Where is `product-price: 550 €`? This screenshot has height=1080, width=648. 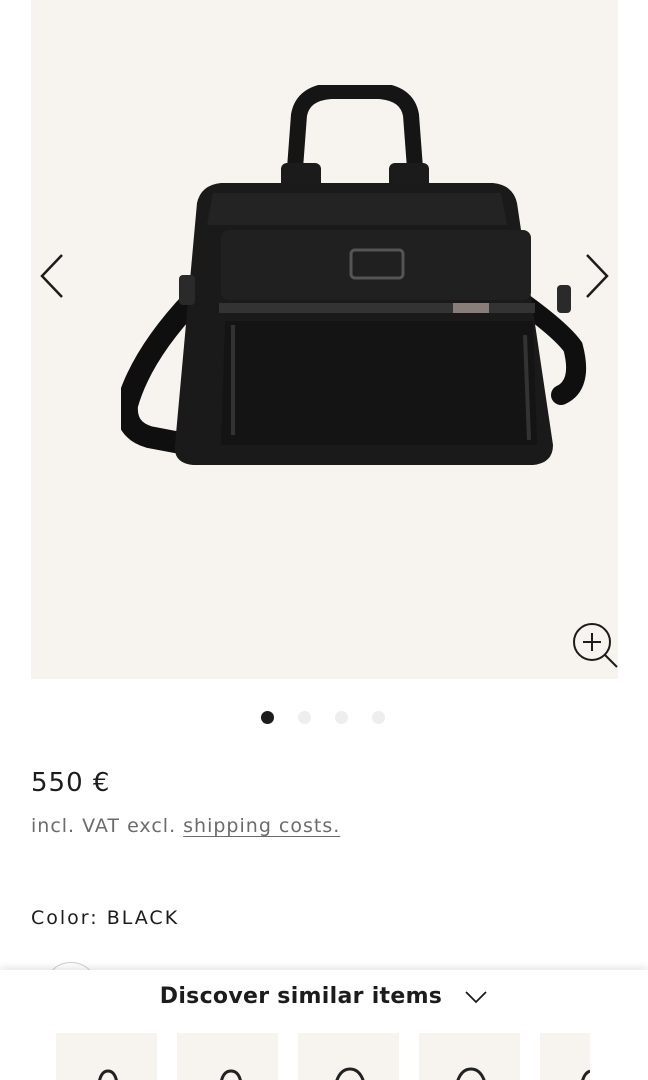 product-price: 550 € is located at coordinates (71, 783).